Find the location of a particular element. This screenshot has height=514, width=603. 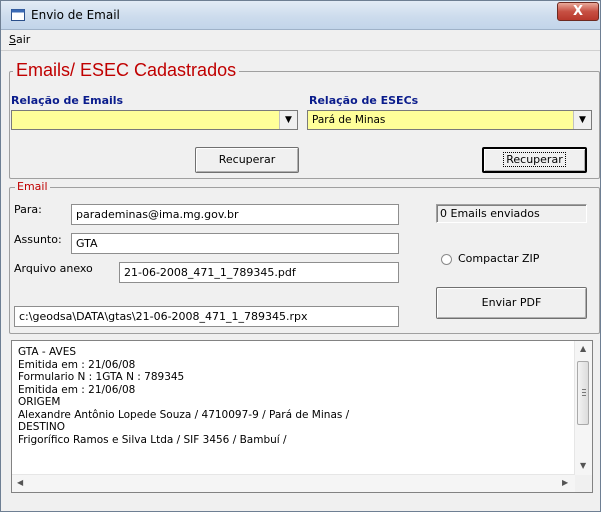

para-field: parademinas@ima.mg.gov.br is located at coordinates (235, 214).